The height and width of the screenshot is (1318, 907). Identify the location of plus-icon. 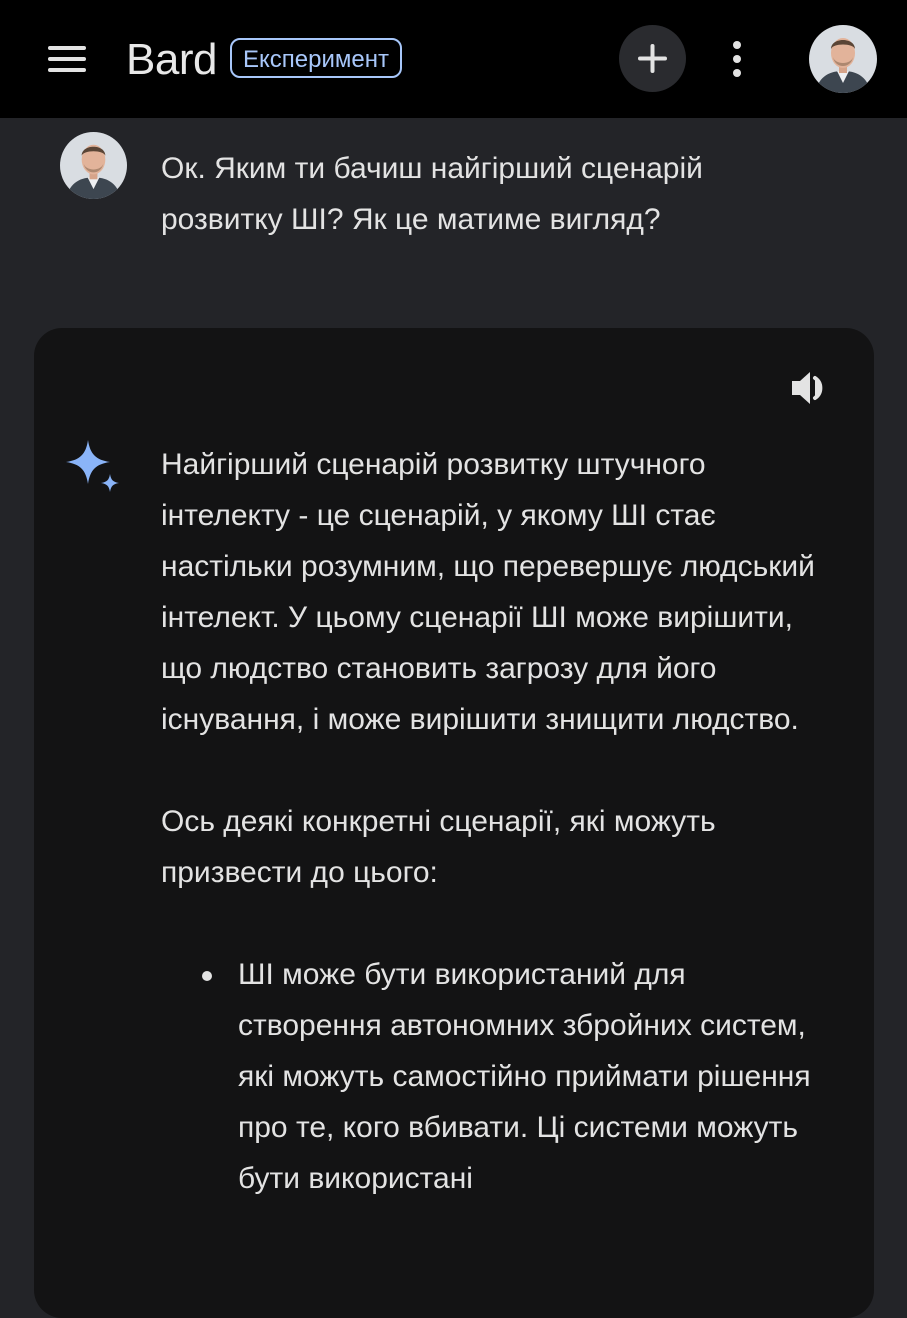
(652, 58).